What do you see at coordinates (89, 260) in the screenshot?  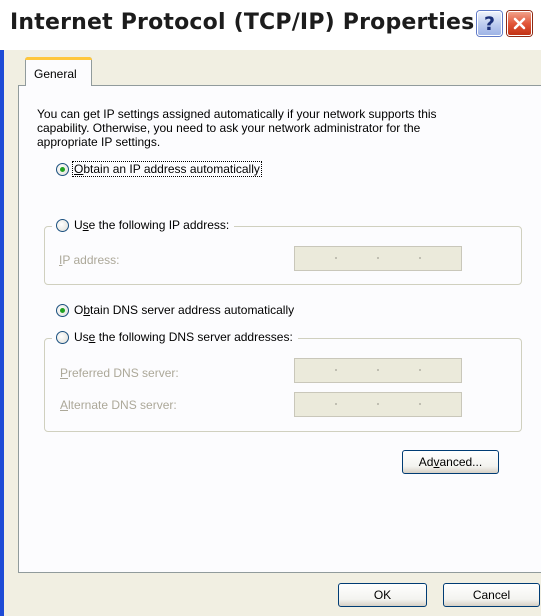 I see `ip-address-label: IP address:` at bounding box center [89, 260].